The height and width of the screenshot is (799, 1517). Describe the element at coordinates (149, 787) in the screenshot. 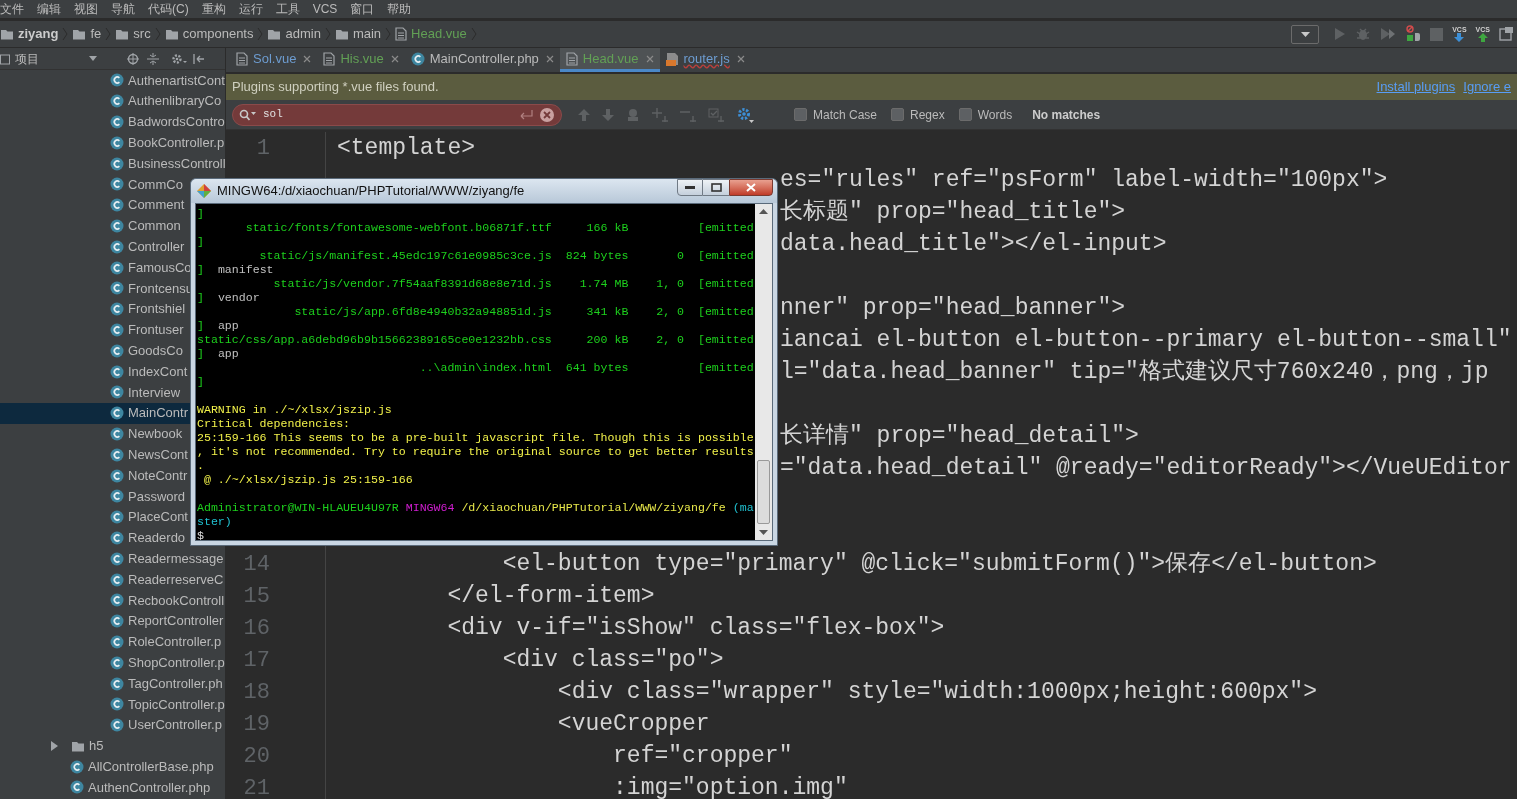

I see `tree-file: AuthenController.php` at that location.